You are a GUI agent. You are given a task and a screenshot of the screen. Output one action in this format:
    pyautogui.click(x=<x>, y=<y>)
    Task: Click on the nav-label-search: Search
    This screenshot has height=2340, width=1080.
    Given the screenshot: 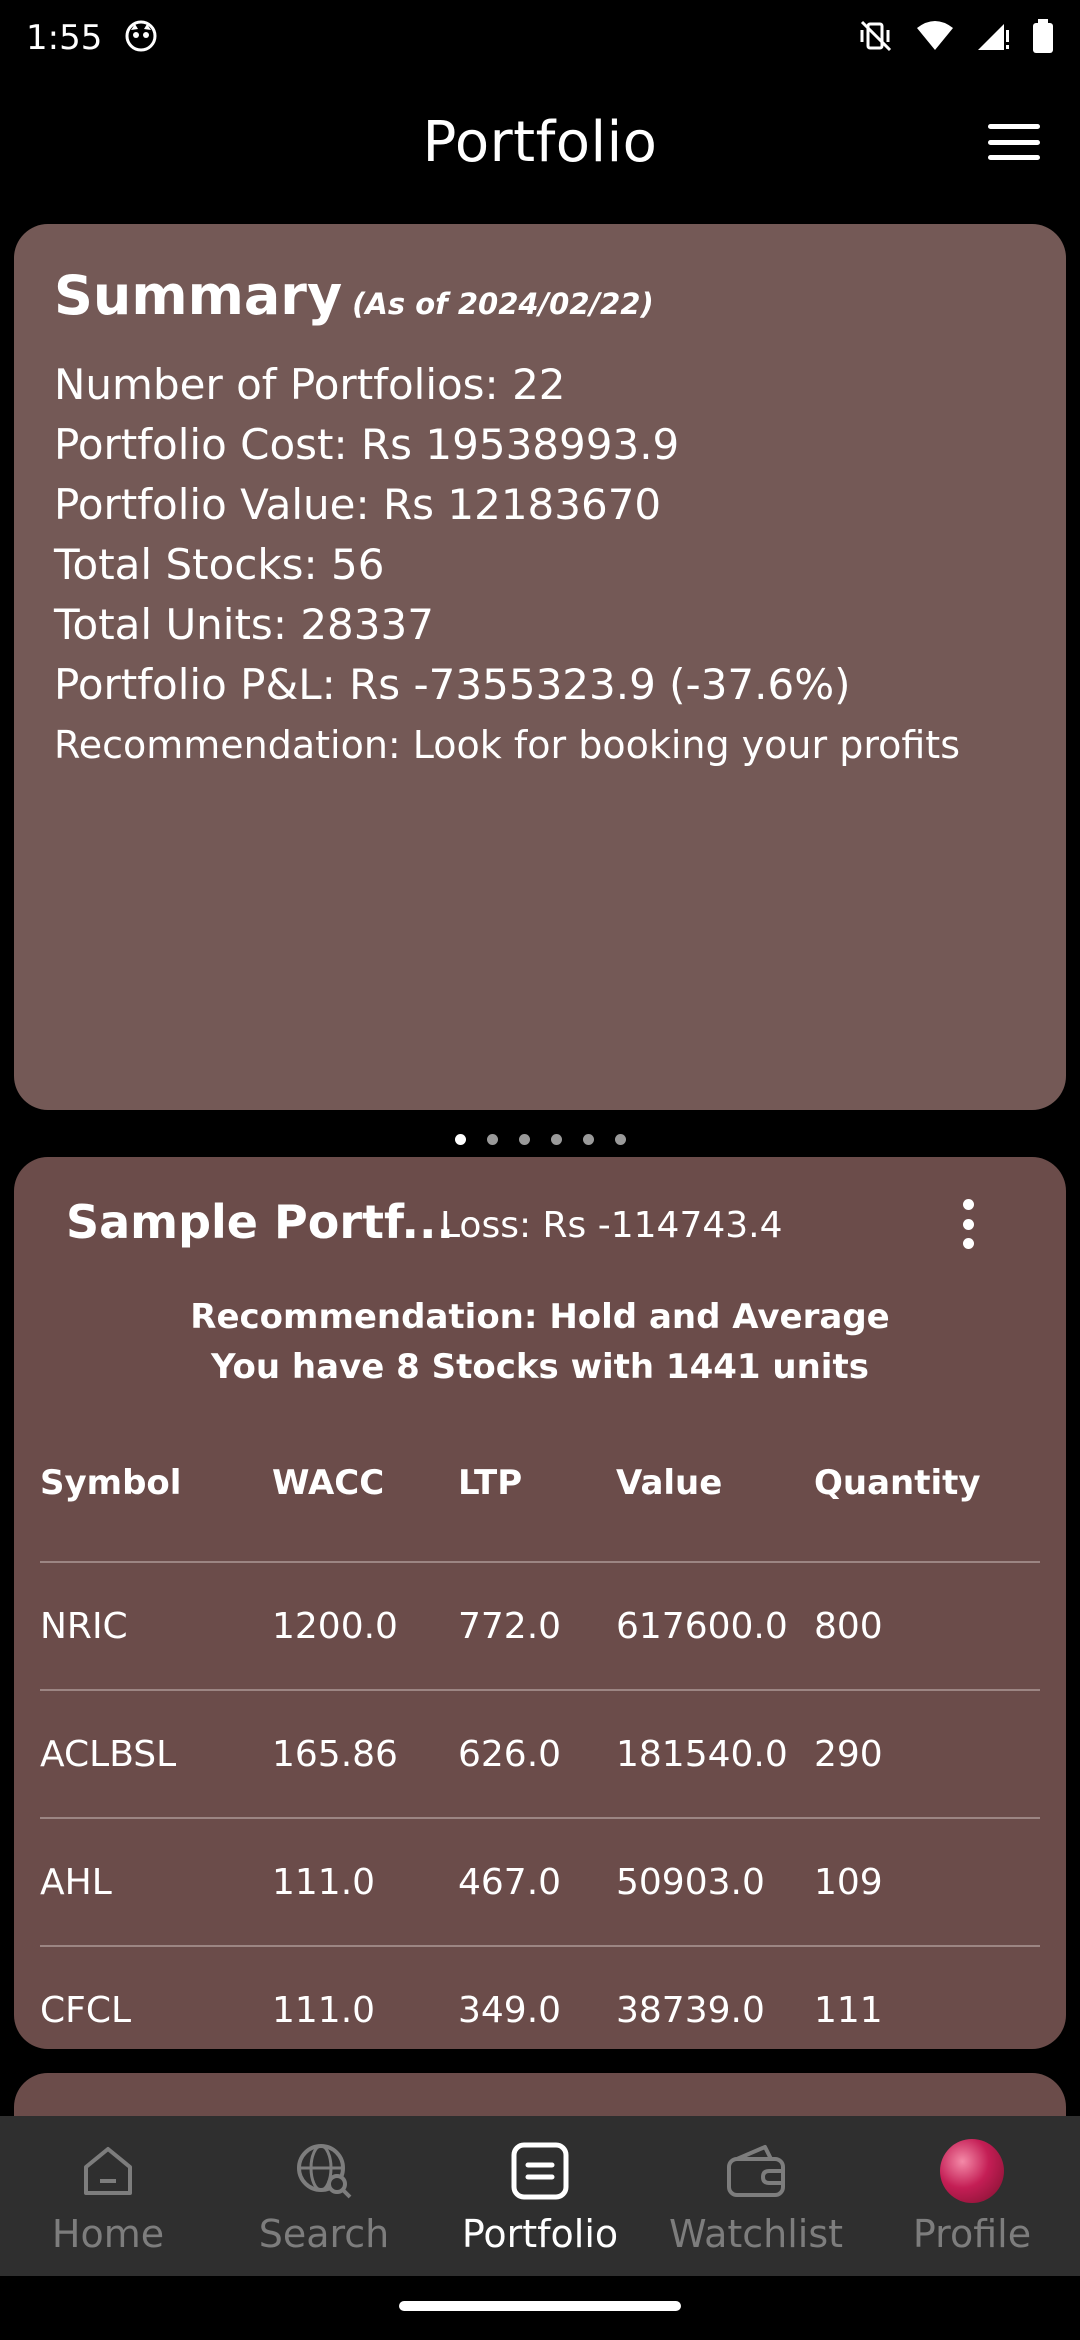 What is the action you would take?
    pyautogui.click(x=324, y=2234)
    